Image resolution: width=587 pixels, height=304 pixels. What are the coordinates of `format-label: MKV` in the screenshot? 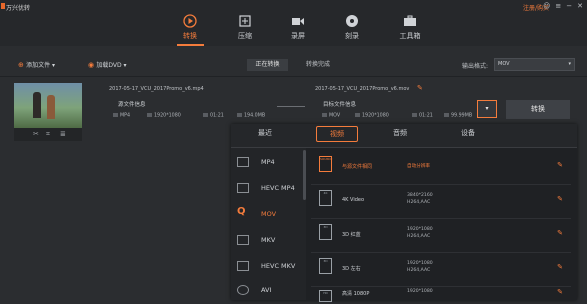 It's located at (268, 240).